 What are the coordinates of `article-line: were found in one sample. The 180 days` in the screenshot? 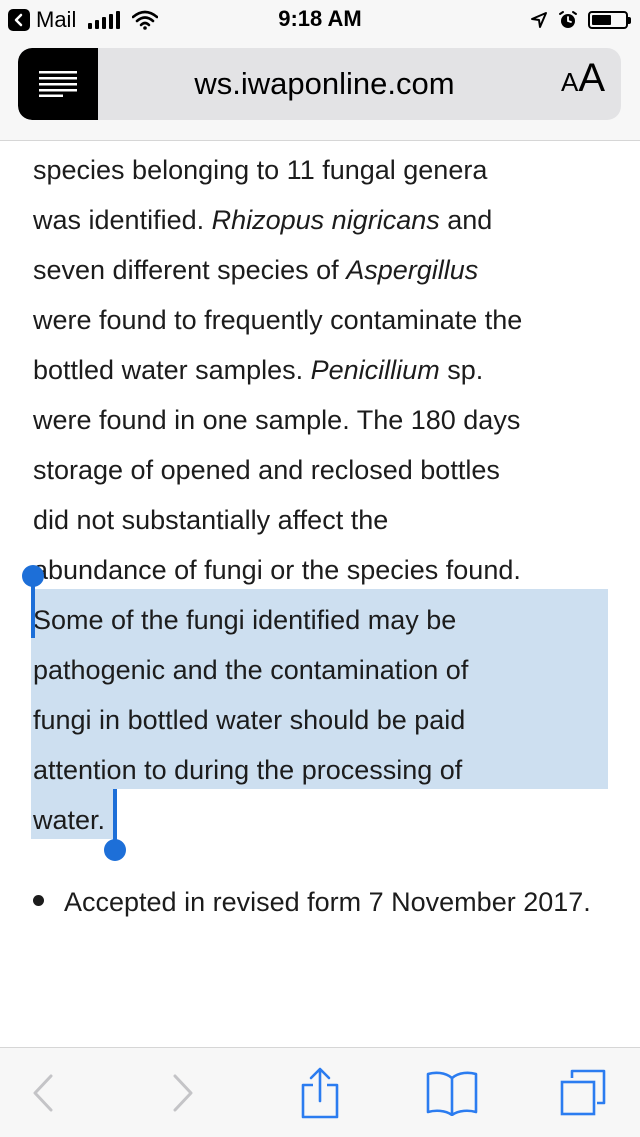 It's located at (323, 420).